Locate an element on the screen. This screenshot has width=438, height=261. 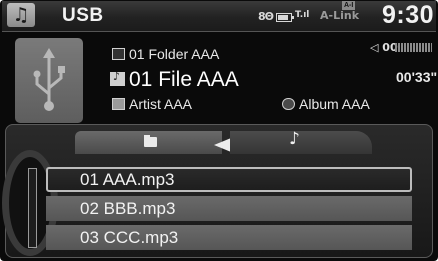
elapsed-time: 00'33" is located at coordinates (417, 77).